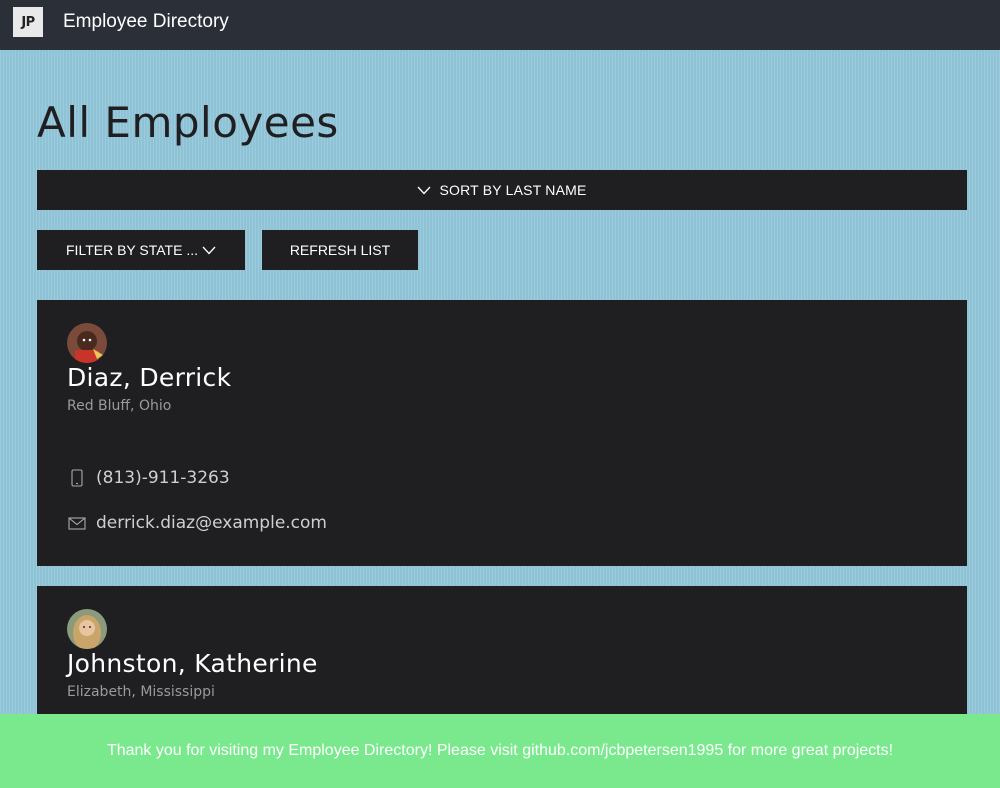  What do you see at coordinates (77, 478) in the screenshot?
I see `phone-icon` at bounding box center [77, 478].